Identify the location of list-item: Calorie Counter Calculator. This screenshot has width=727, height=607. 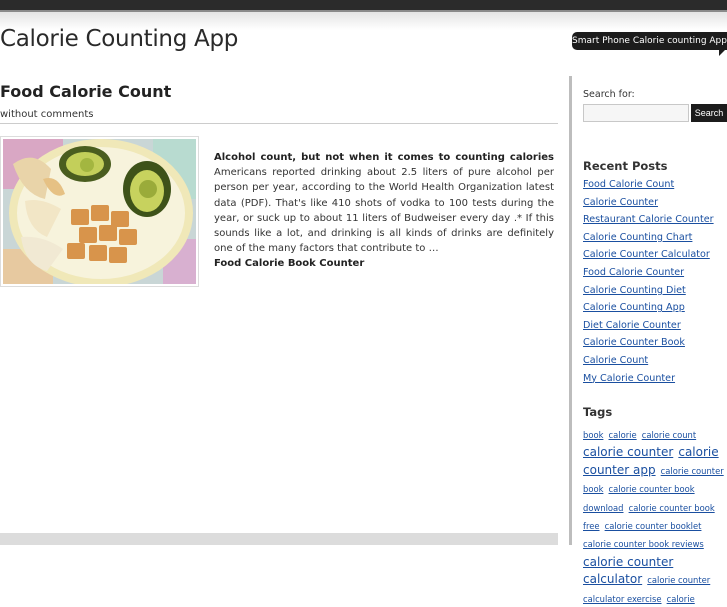
(648, 255).